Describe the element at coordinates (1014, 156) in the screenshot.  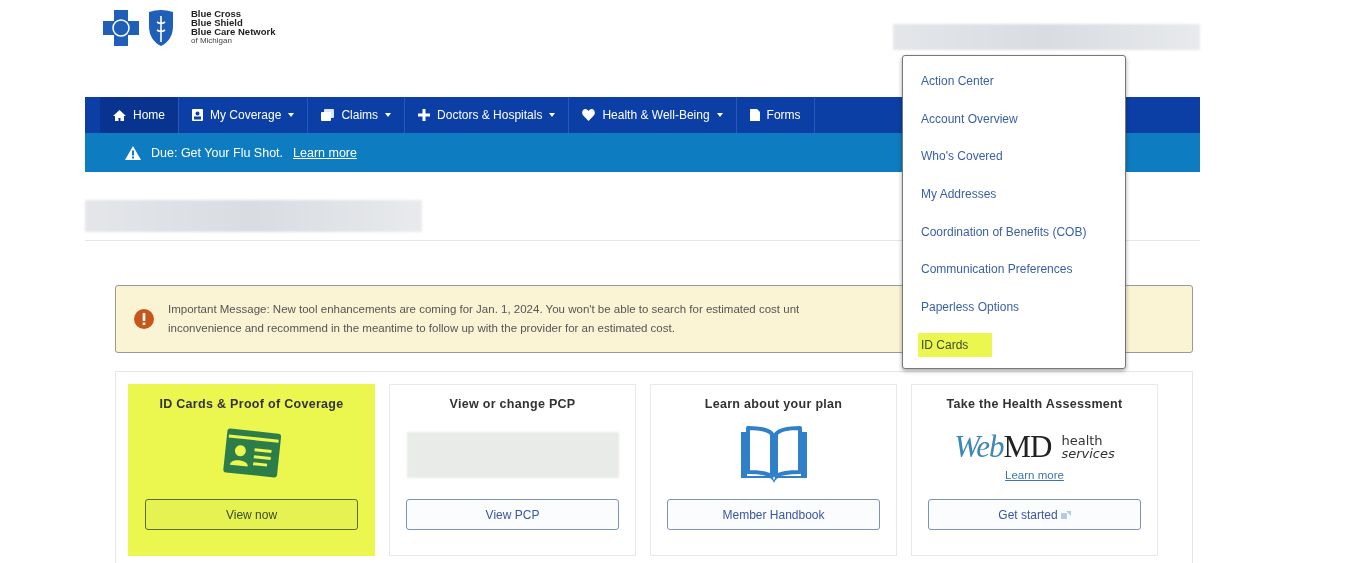
I see `menu-item: Who's Covered` at that location.